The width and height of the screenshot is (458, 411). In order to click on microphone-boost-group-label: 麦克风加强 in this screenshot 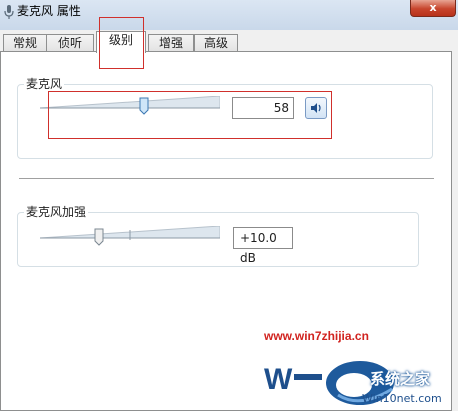, I will do `click(56, 212)`.